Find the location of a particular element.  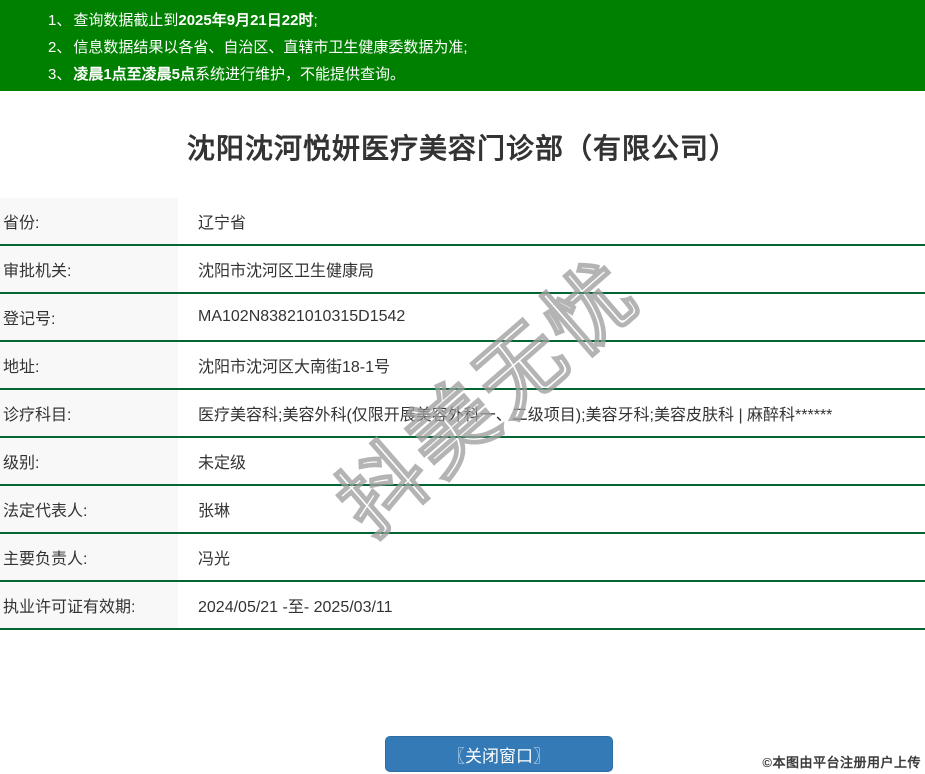

table-row-level: 级别: 未定级 is located at coordinates (462, 462).